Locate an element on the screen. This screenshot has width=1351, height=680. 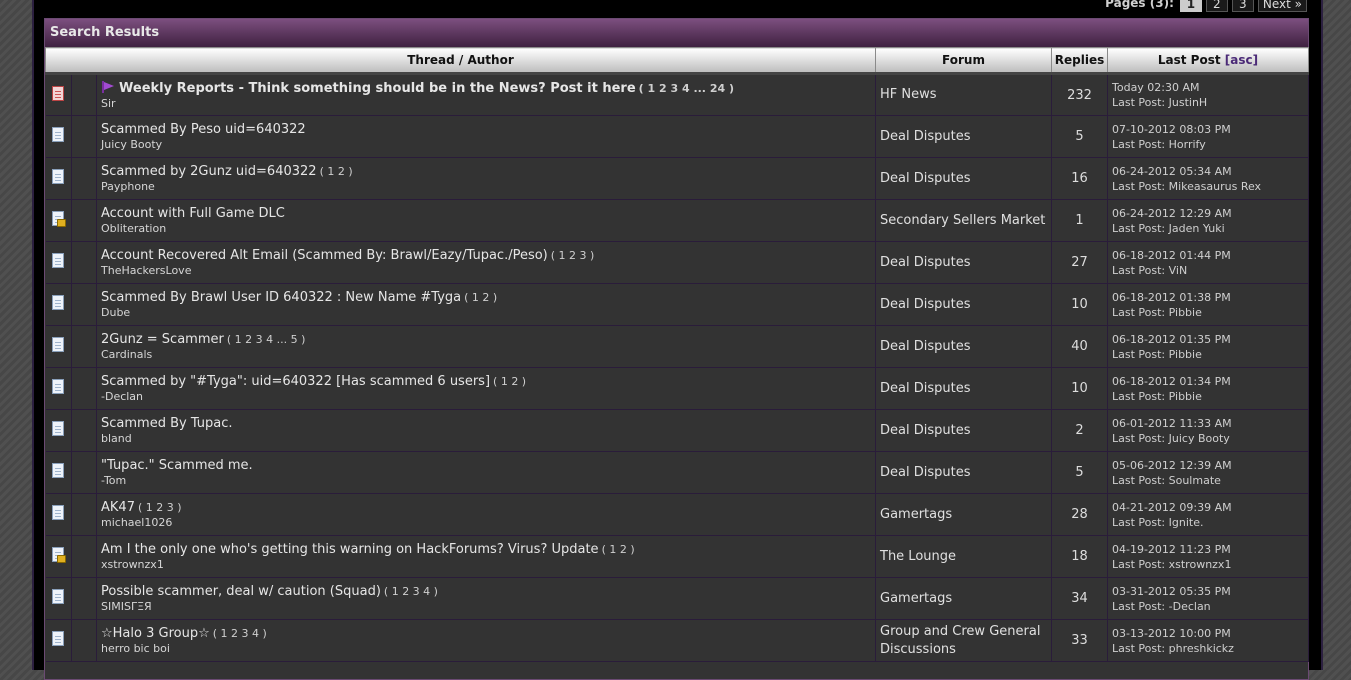
thread-title-link: AK47 is located at coordinates (118, 507).